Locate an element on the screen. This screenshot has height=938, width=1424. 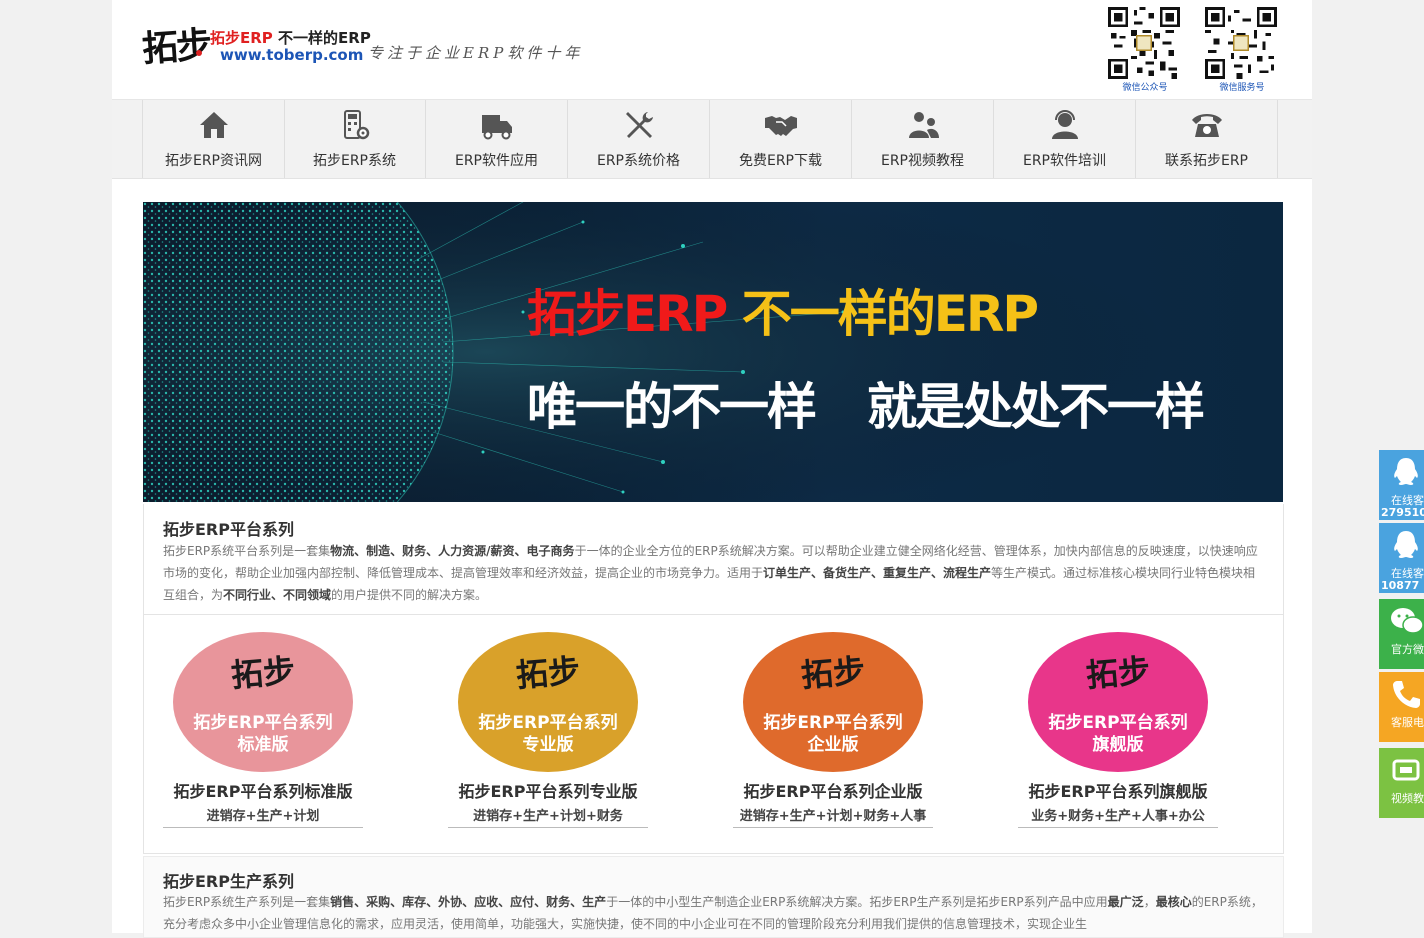
calculator-gear-icon is located at coordinates (357, 125).